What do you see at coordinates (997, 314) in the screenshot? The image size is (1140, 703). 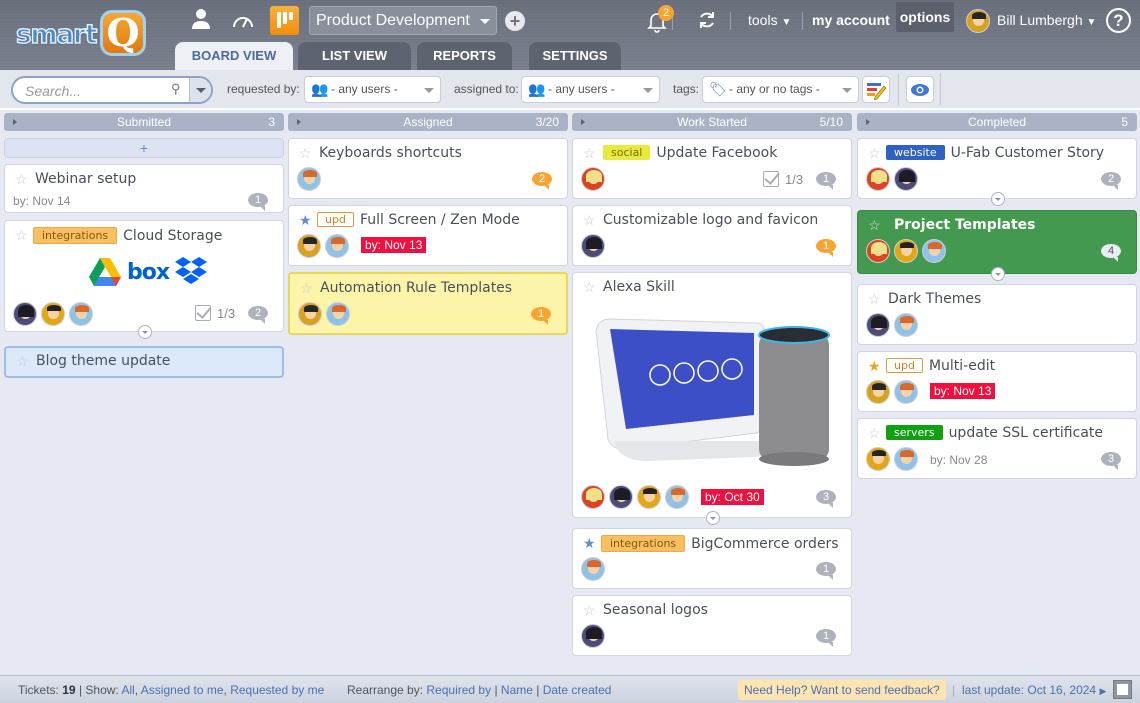 I see `card: ☆ Dark Themes` at bounding box center [997, 314].